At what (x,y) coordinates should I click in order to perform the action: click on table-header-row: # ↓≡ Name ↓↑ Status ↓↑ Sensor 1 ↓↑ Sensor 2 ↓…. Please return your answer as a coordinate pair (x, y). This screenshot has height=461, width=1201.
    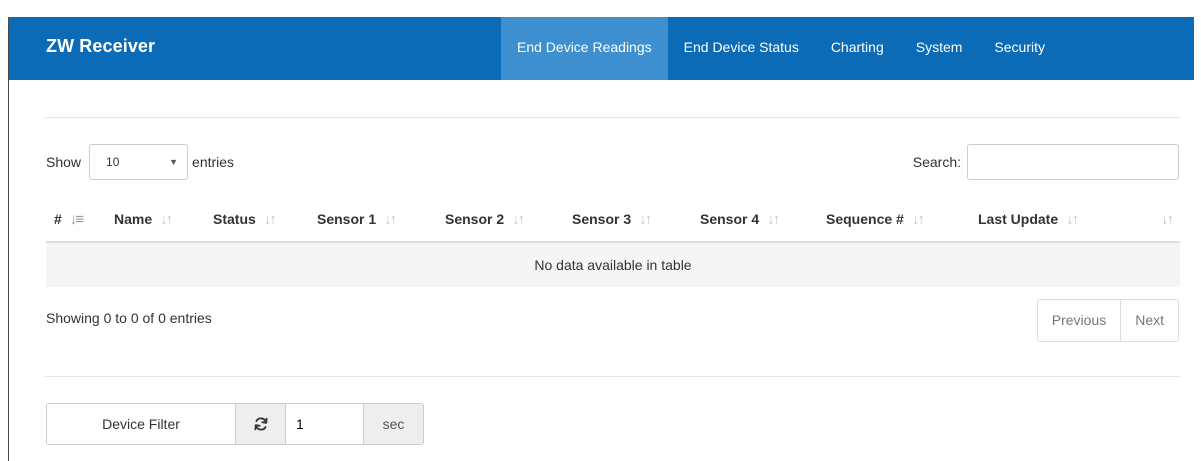
    Looking at the image, I should click on (613, 220).